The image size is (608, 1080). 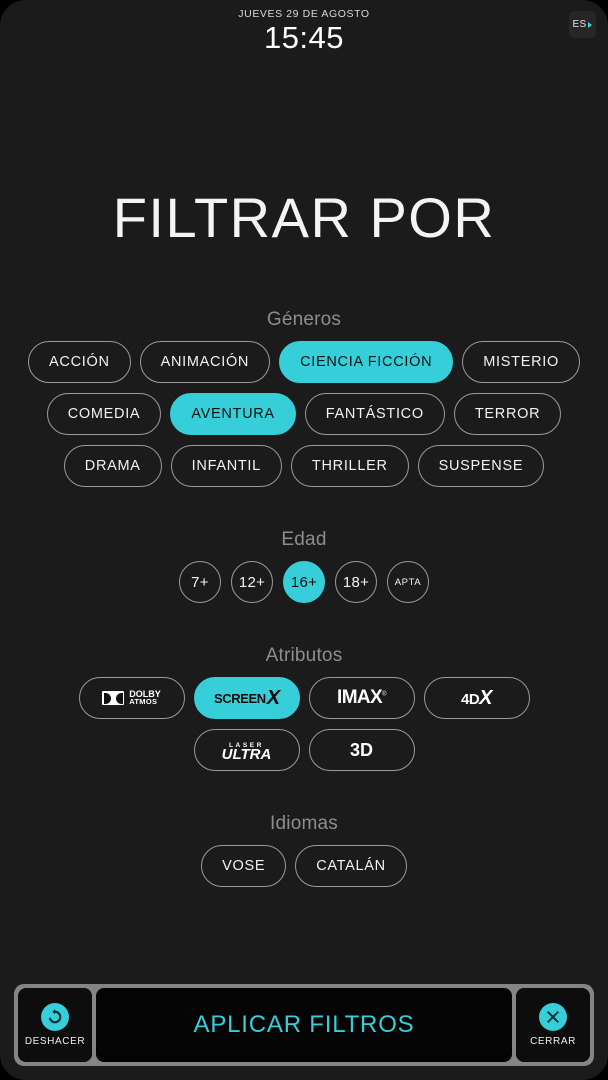 I want to click on apply-filters-button: APLICAR FILTROS, so click(x=304, y=1025).